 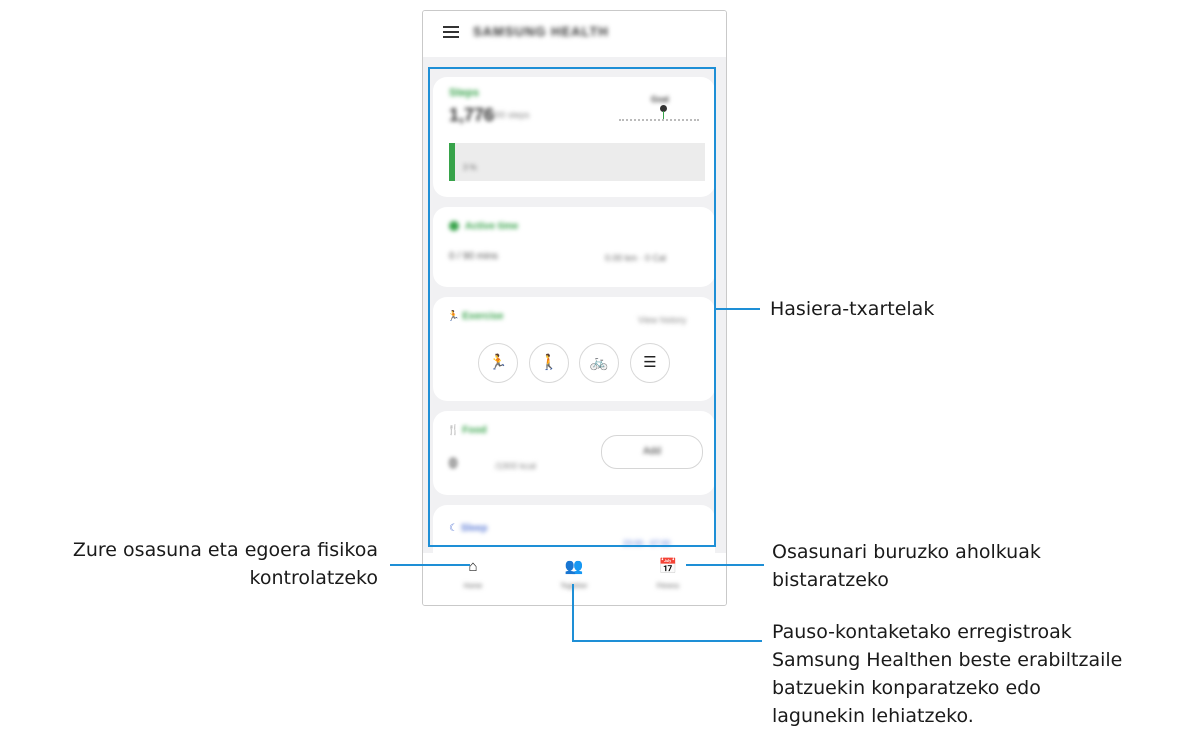 I want to click on callout-fitness: Osasunari buruzko aholkuak bistaratzeko, so click(x=906, y=566).